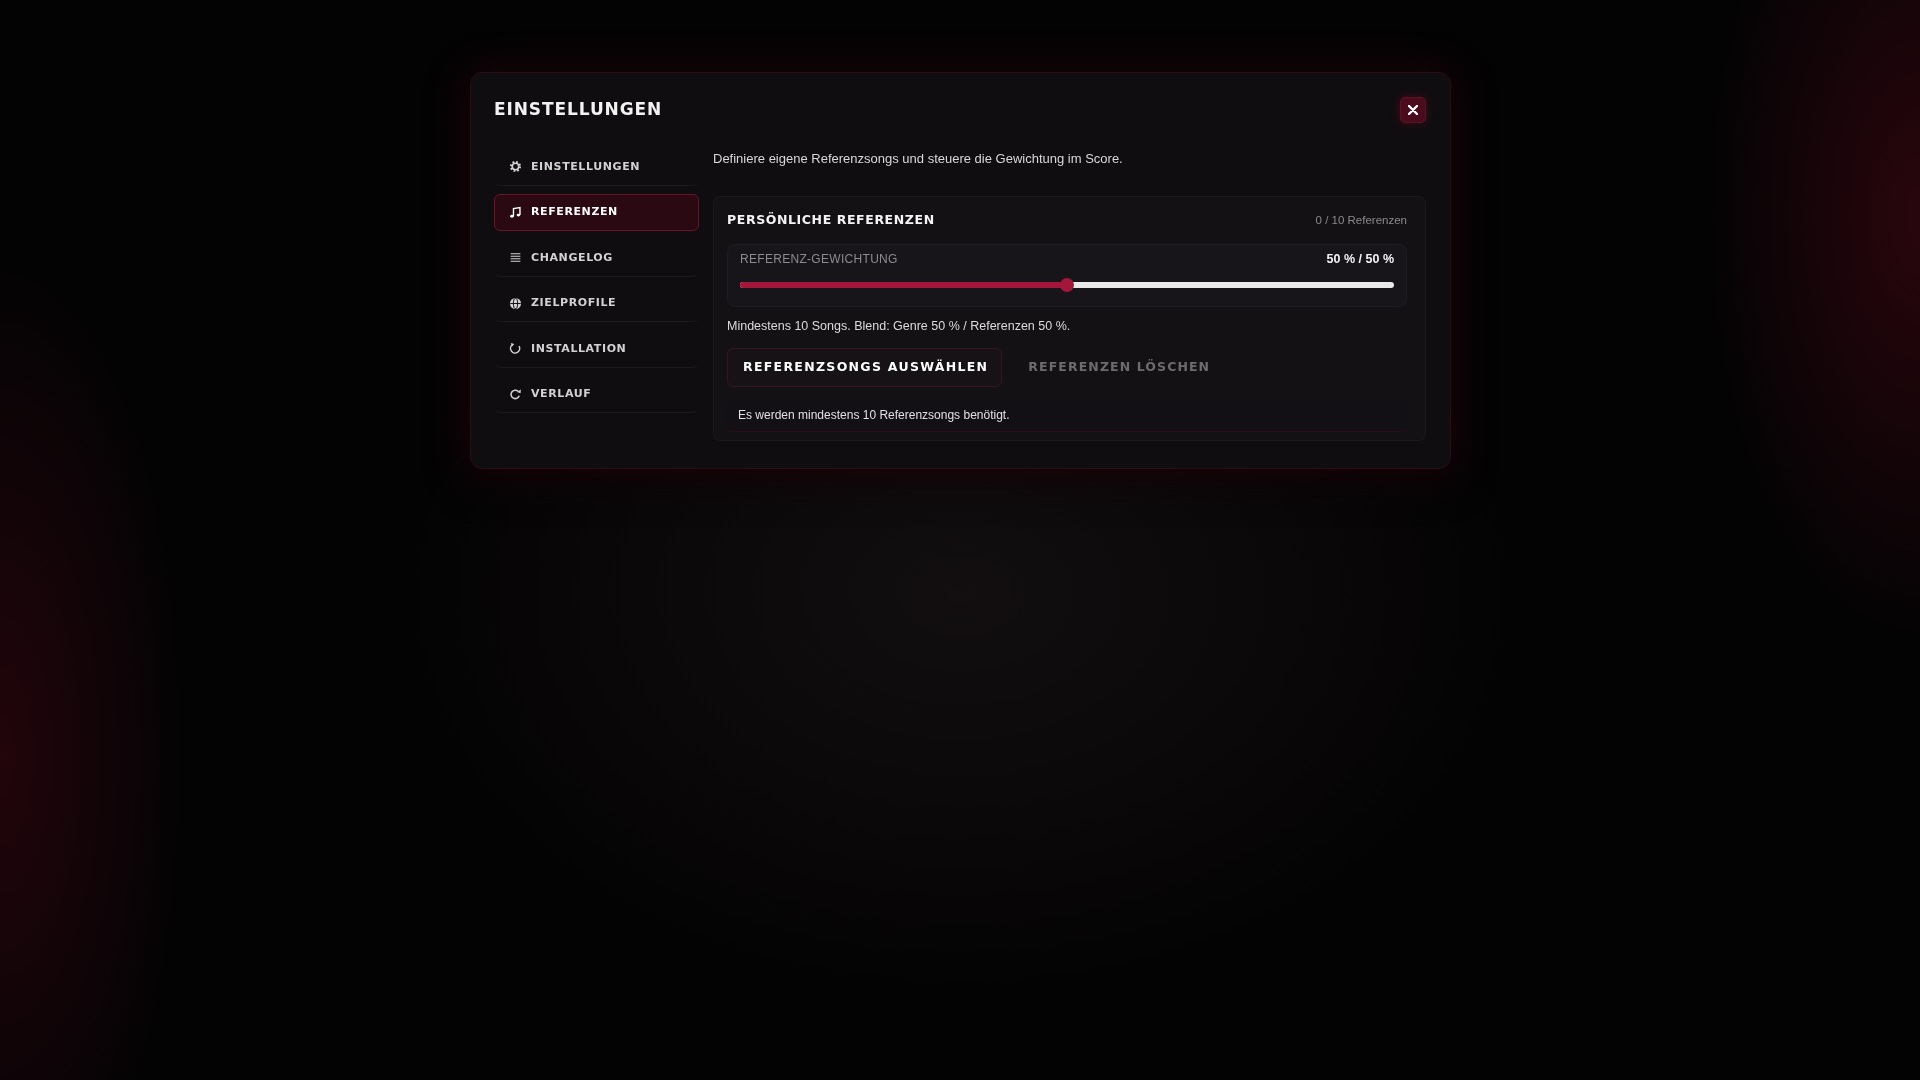 The height and width of the screenshot is (1080, 1920). Describe the element at coordinates (515, 167) in the screenshot. I see `settings-icon` at that location.